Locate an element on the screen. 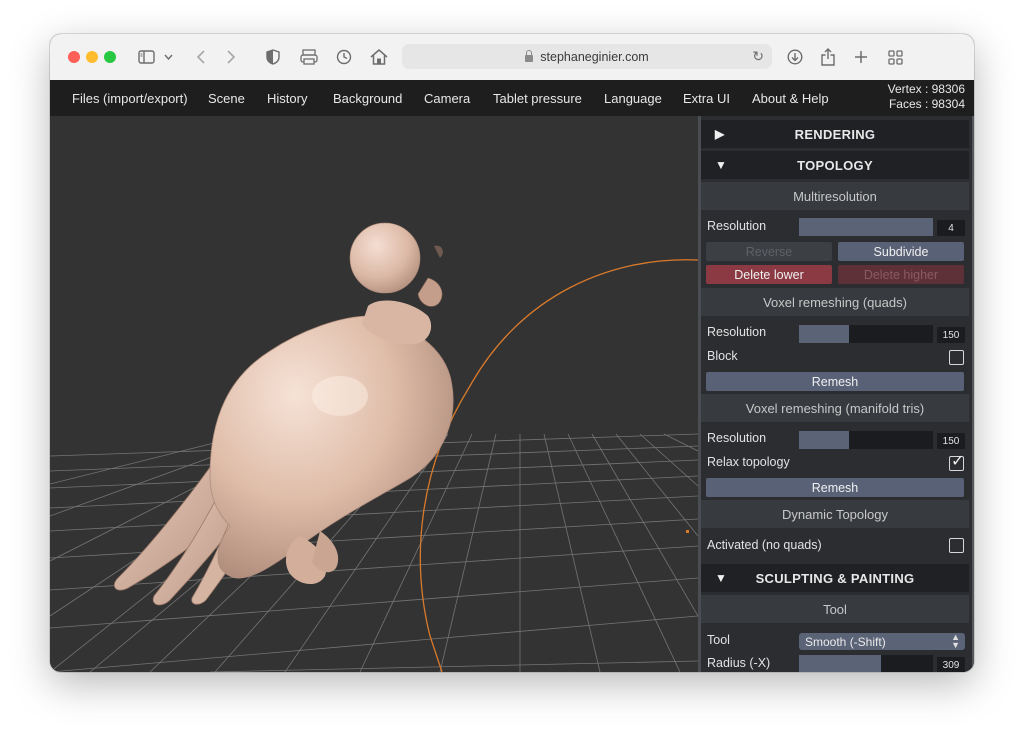 This screenshot has height=739, width=1024. menu-about-help: About & Help is located at coordinates (790, 98).